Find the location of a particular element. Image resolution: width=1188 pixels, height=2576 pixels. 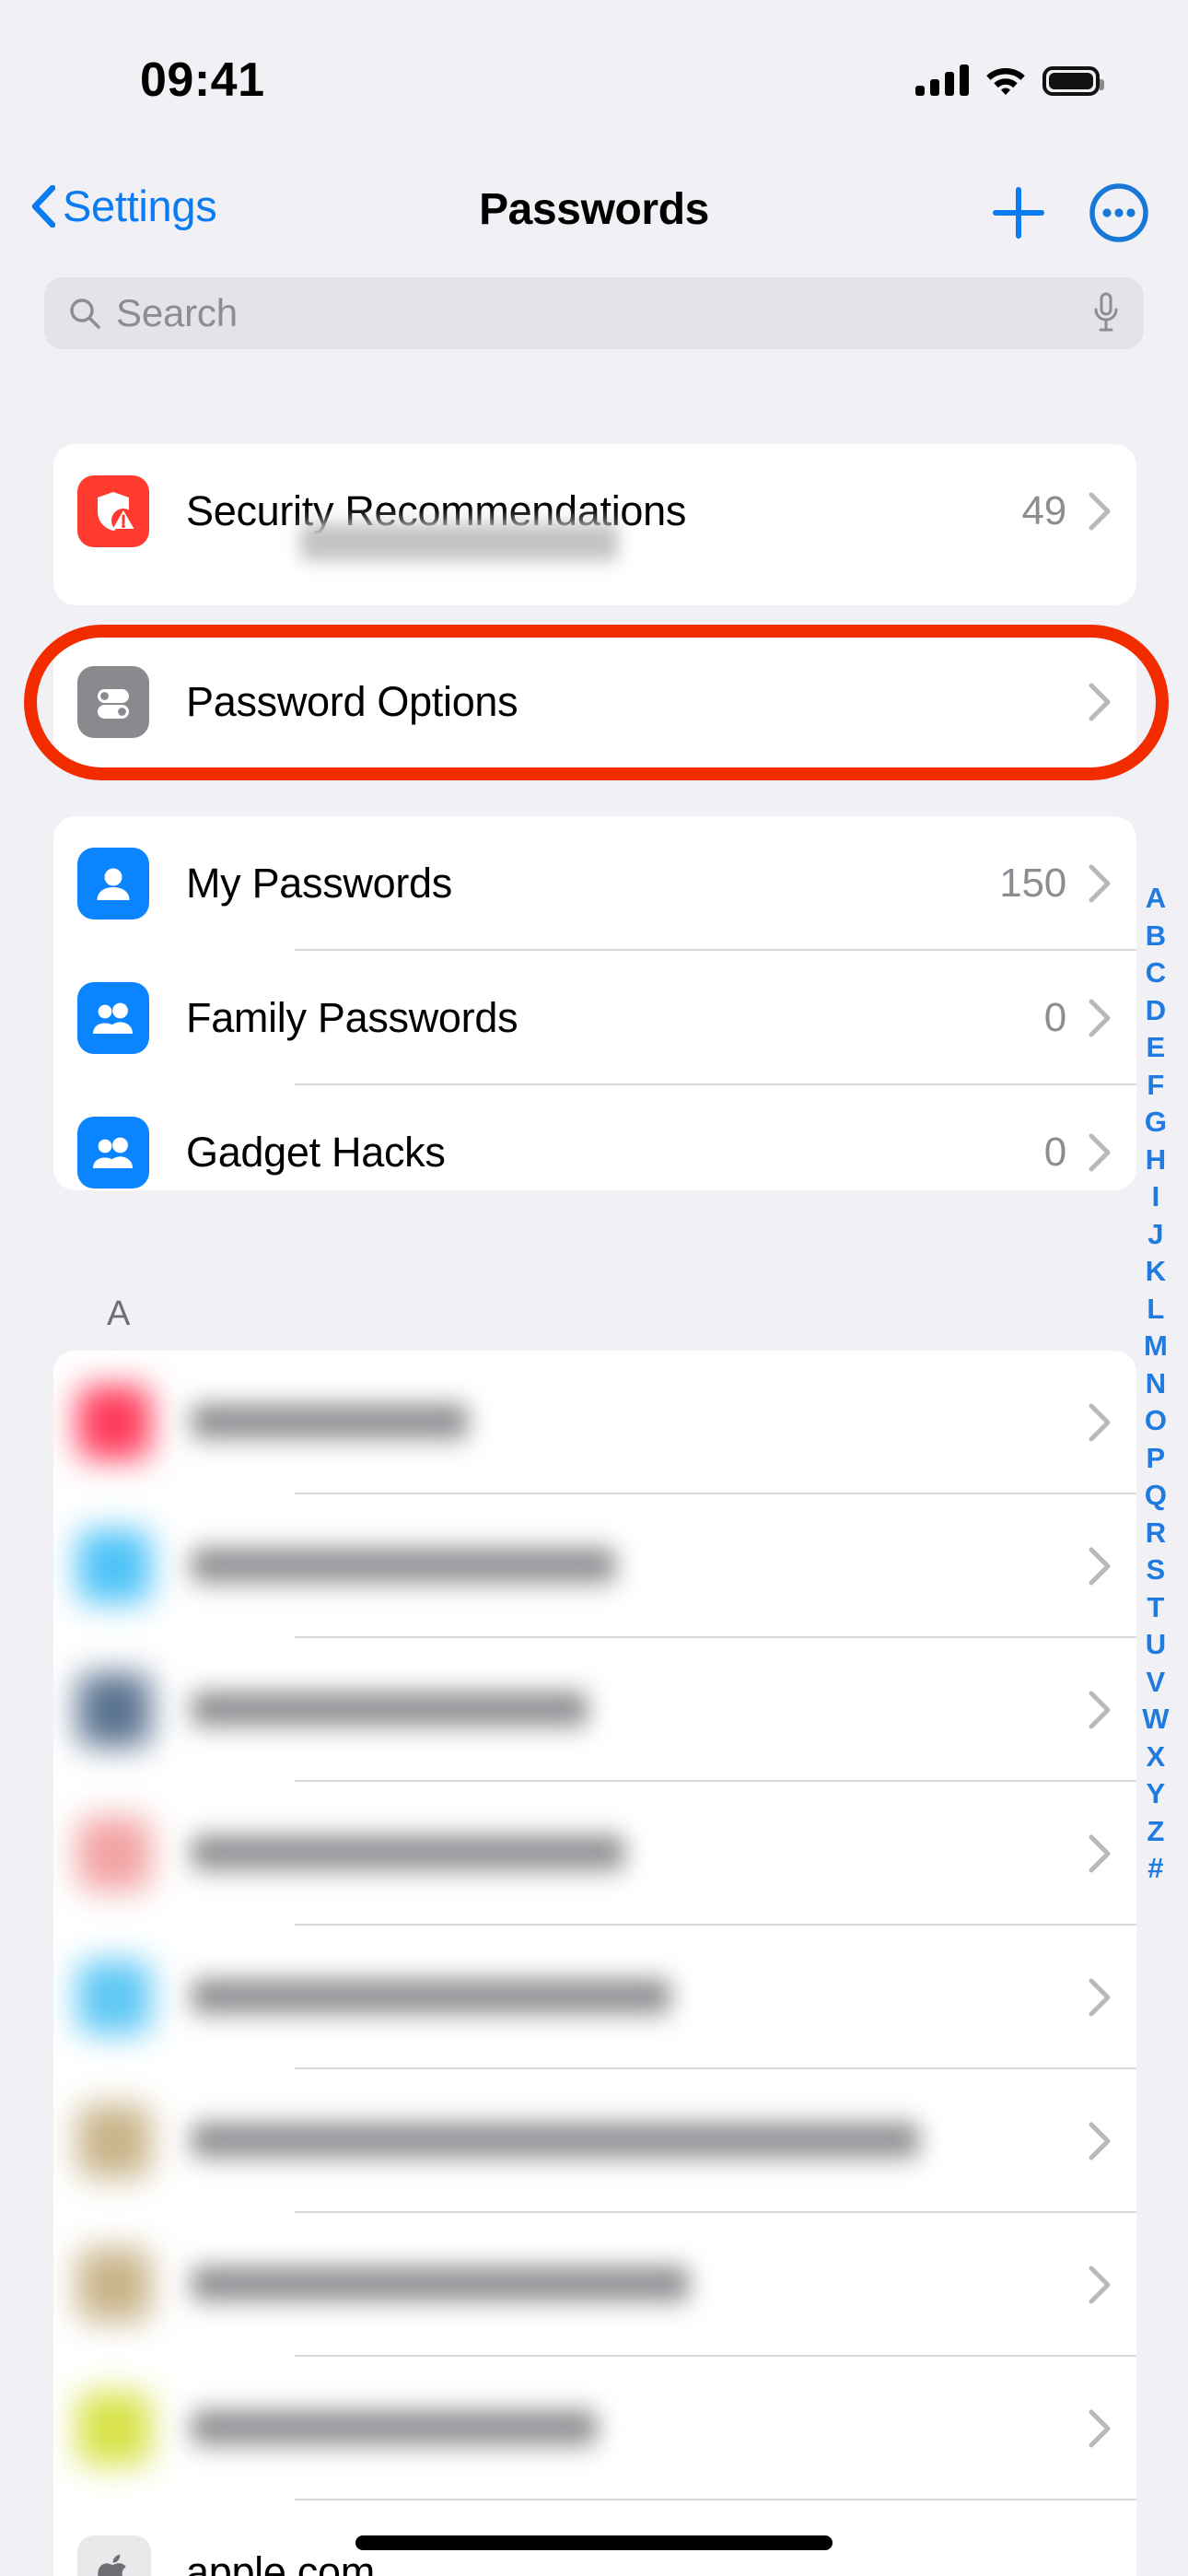

status-bar: 09:41 is located at coordinates (594, 69).